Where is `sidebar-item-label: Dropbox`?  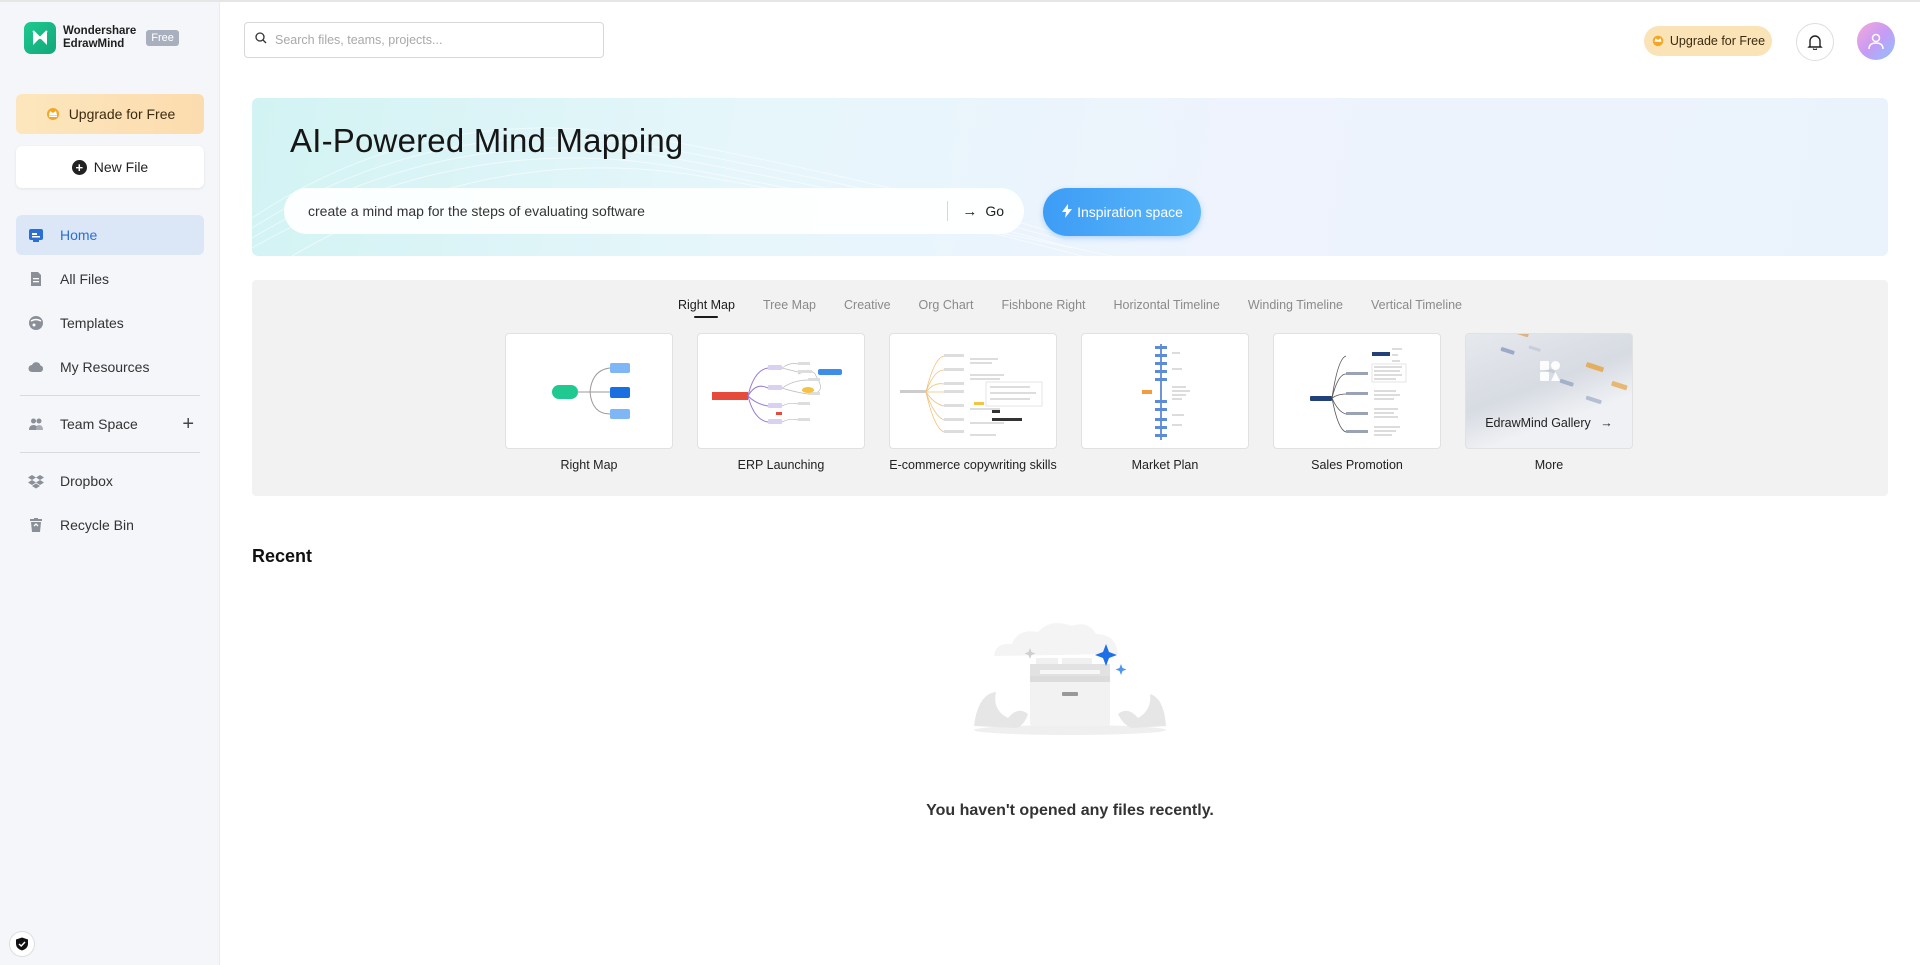 sidebar-item-label: Dropbox is located at coordinates (86, 481).